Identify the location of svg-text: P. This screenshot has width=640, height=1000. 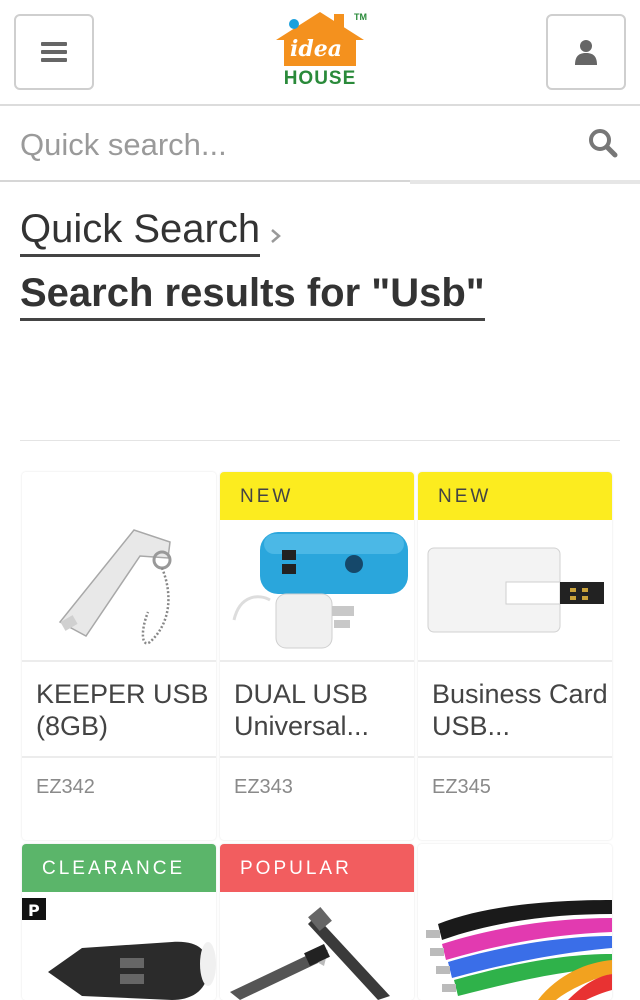
(34, 910).